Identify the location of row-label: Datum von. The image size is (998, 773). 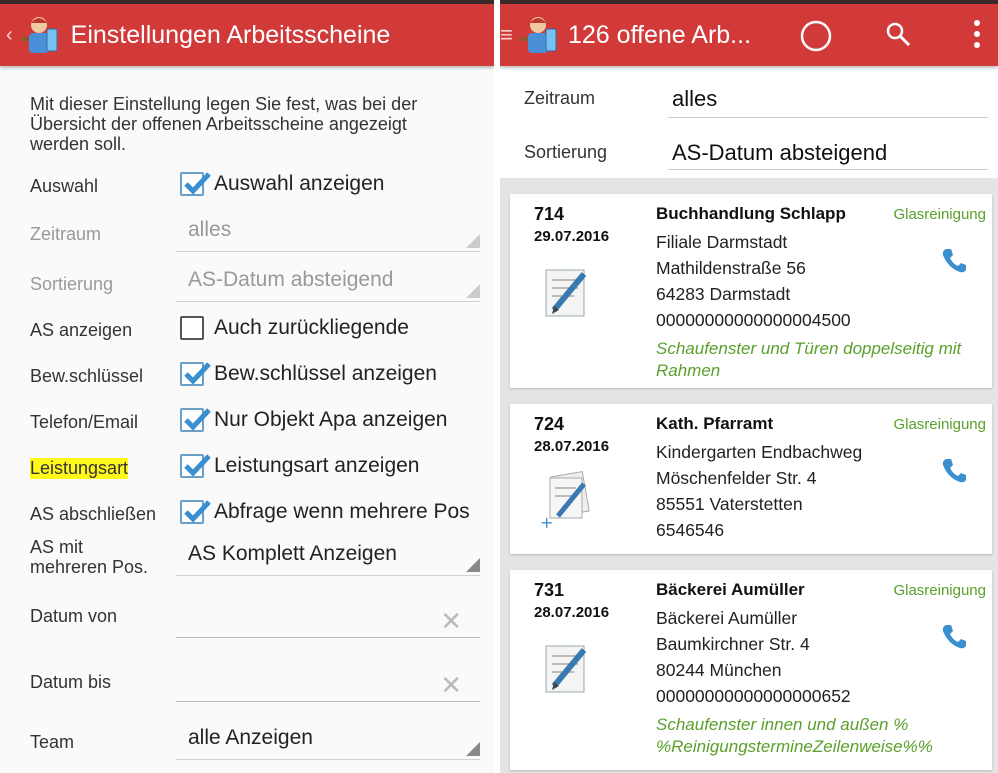
(74, 616).